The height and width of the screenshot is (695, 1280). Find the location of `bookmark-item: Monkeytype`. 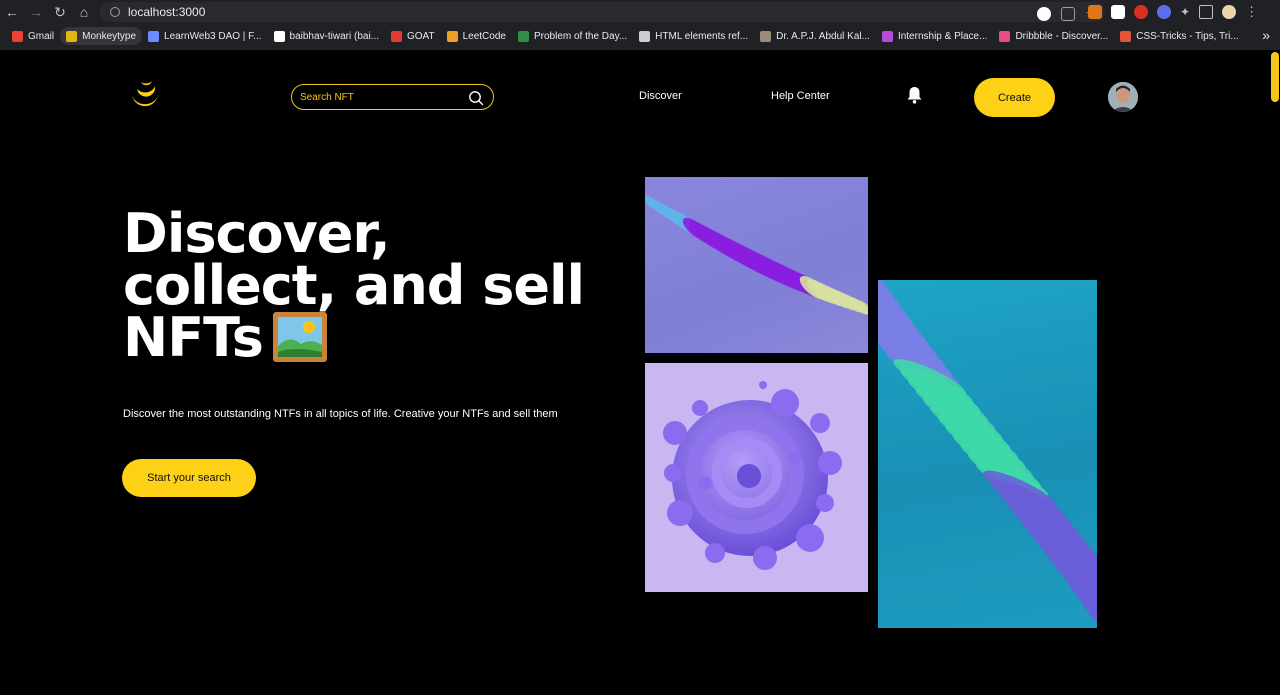

bookmark-item: Monkeytype is located at coordinates (101, 36).